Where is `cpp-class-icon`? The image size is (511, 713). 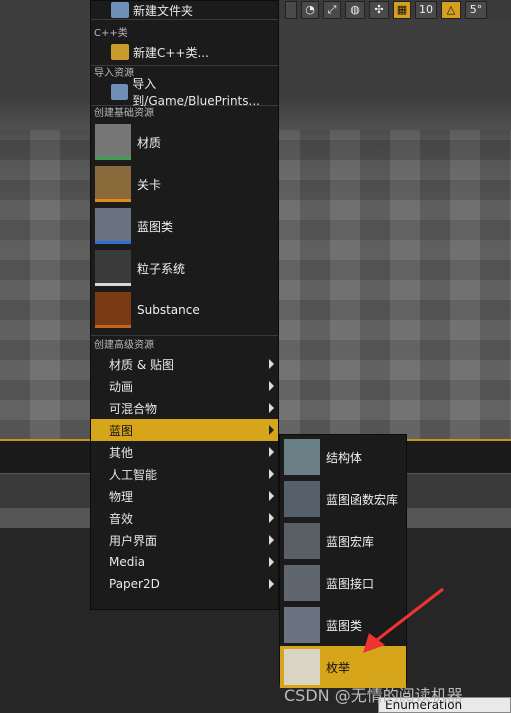
cpp-class-icon is located at coordinates (120, 52).